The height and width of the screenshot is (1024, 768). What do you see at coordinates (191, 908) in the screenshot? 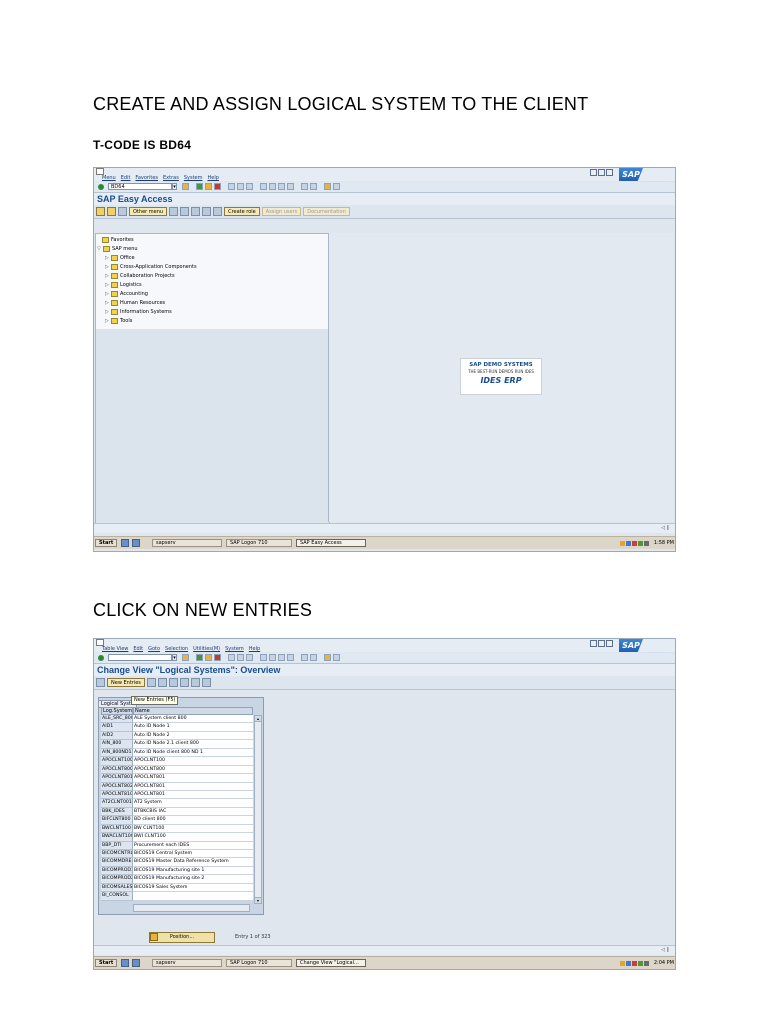
I see `table-horizontal-scrollbar` at bounding box center [191, 908].